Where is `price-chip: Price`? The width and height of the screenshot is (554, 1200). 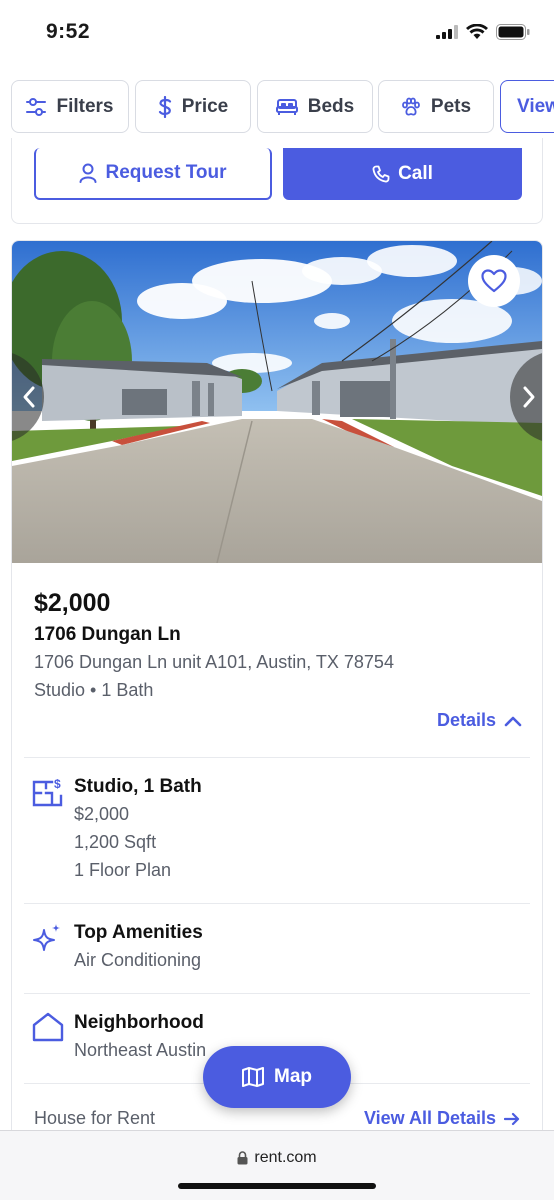
price-chip: Price is located at coordinates (193, 106).